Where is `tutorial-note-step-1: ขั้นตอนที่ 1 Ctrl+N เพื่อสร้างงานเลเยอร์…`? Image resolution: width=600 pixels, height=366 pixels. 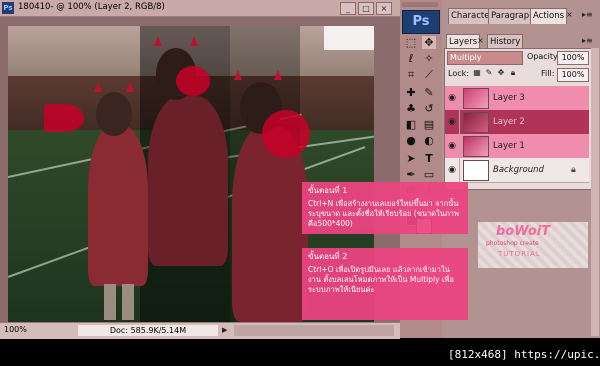
tutorial-note-step-1: ขั้นตอนที่ 1 Ctrl+N เพื่อสร้างงานเลเยอร์… is located at coordinates (385, 208).